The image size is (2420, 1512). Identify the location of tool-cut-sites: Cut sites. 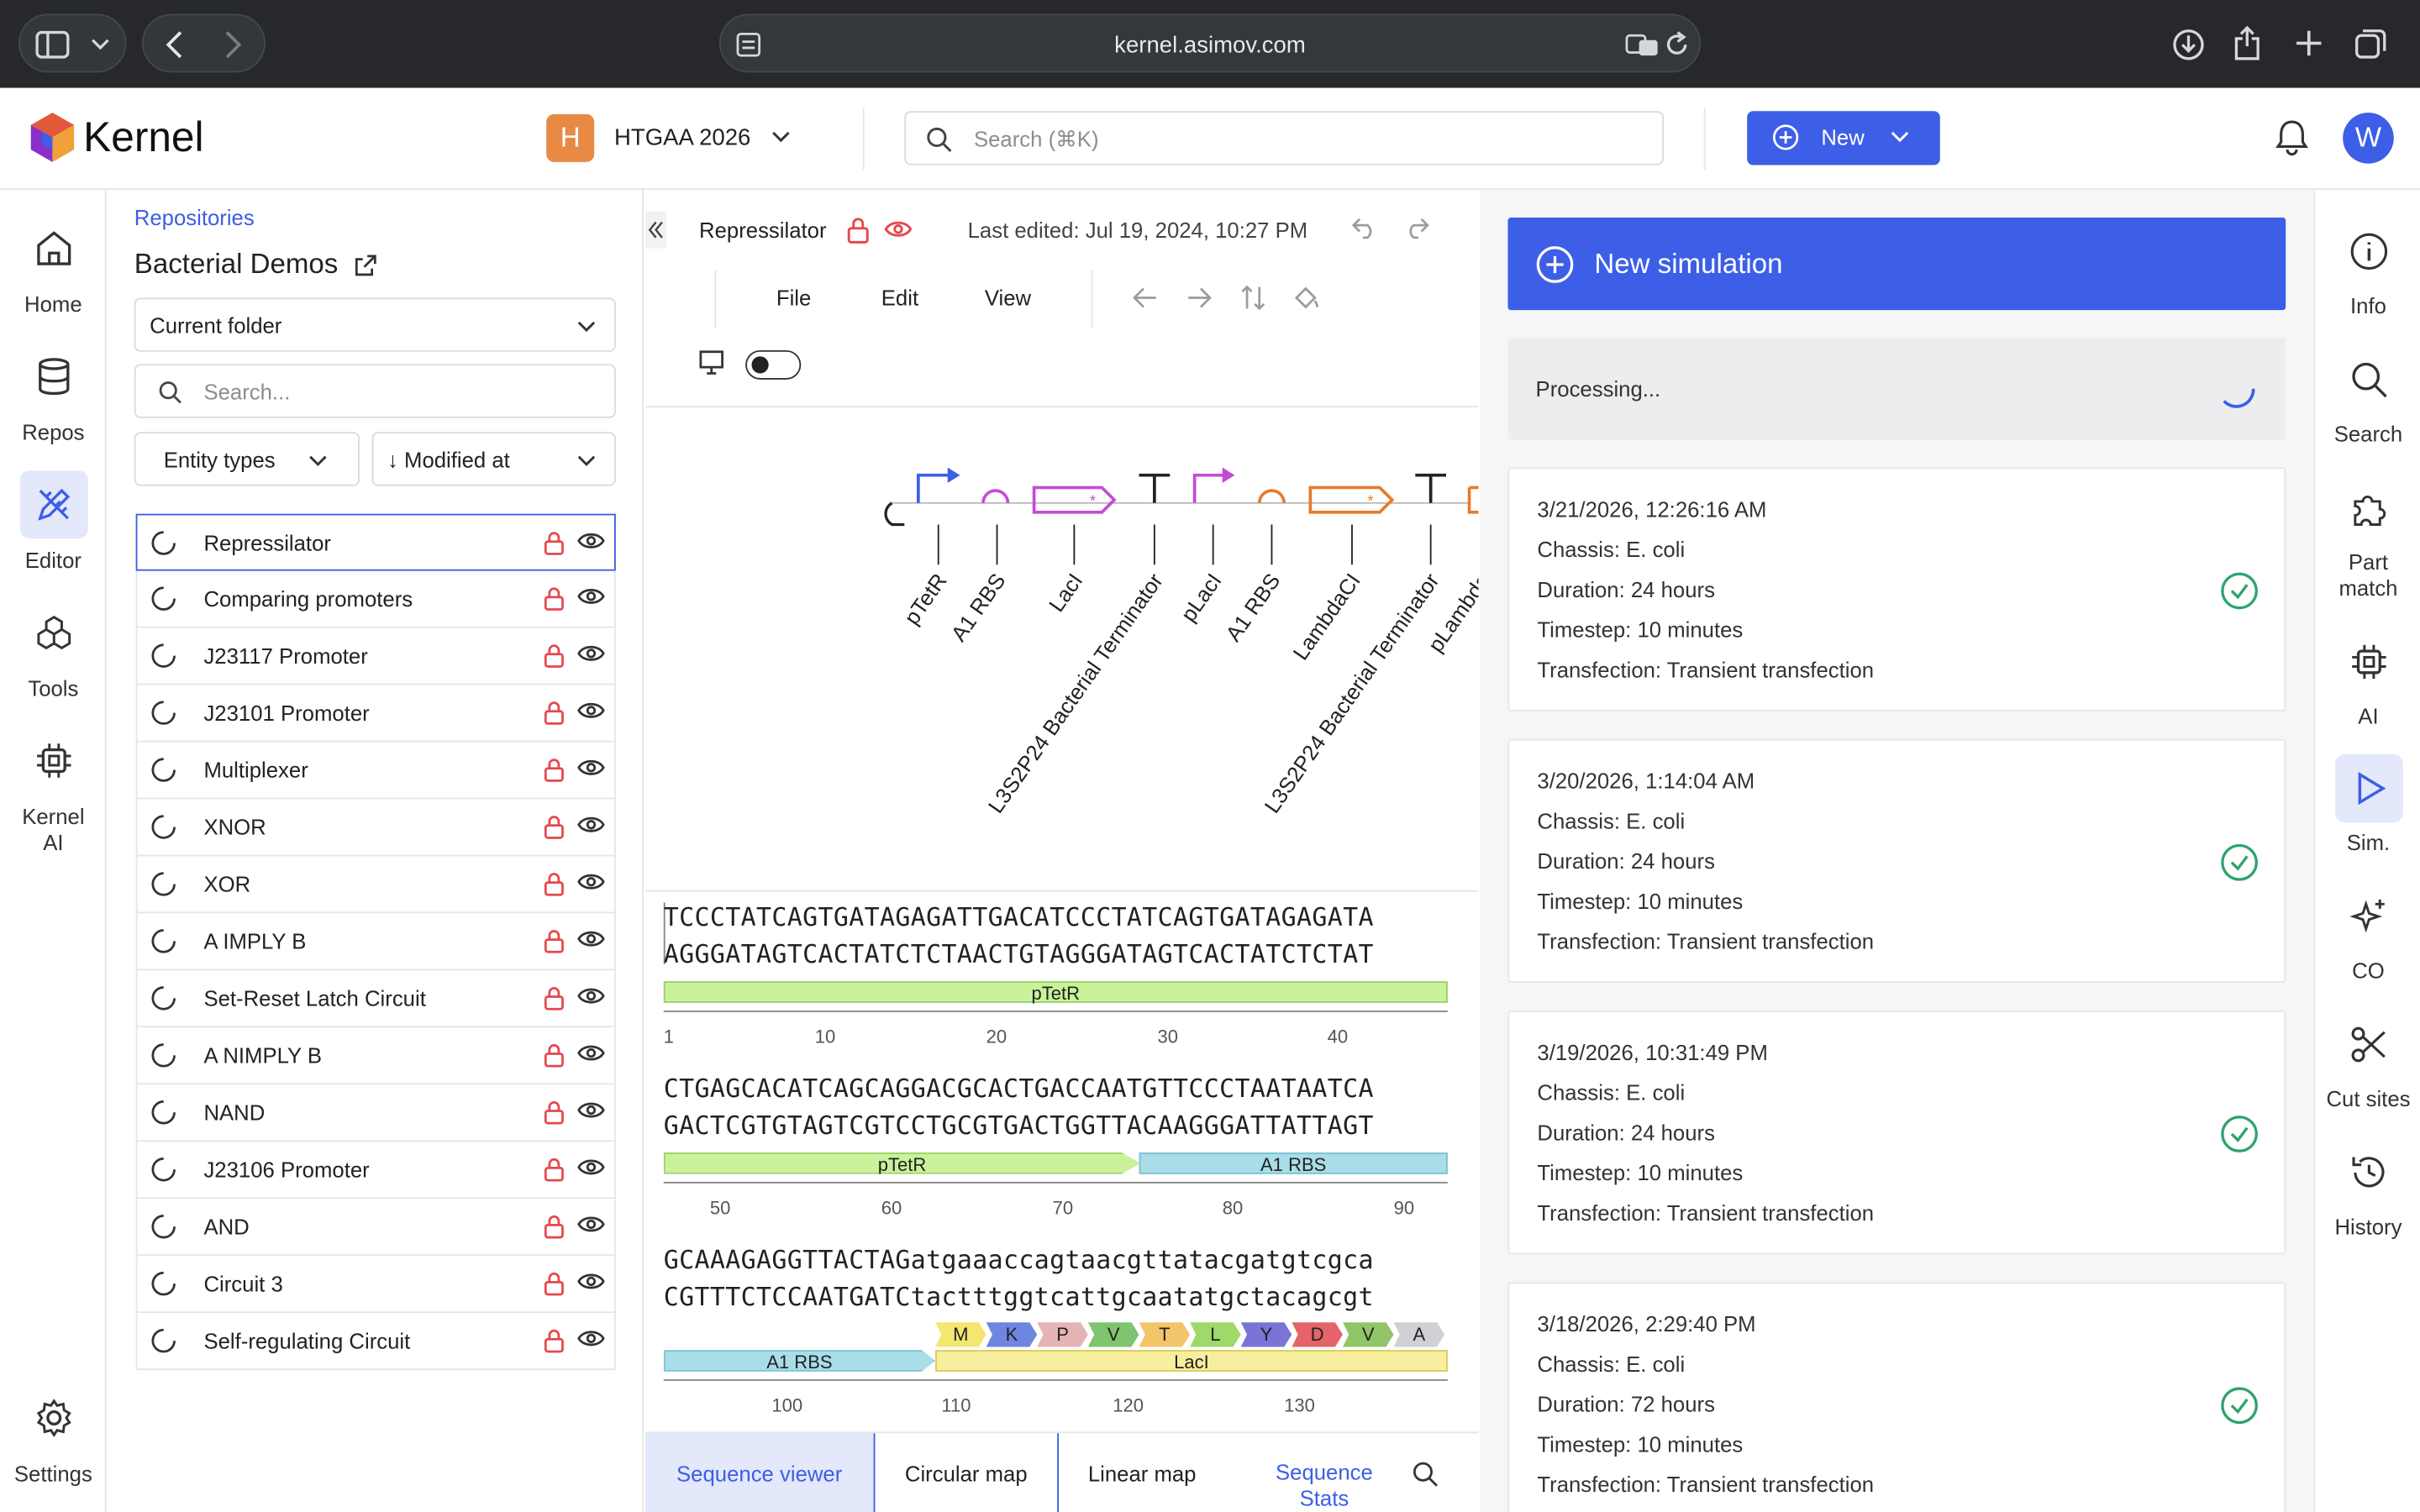
(2367, 1061).